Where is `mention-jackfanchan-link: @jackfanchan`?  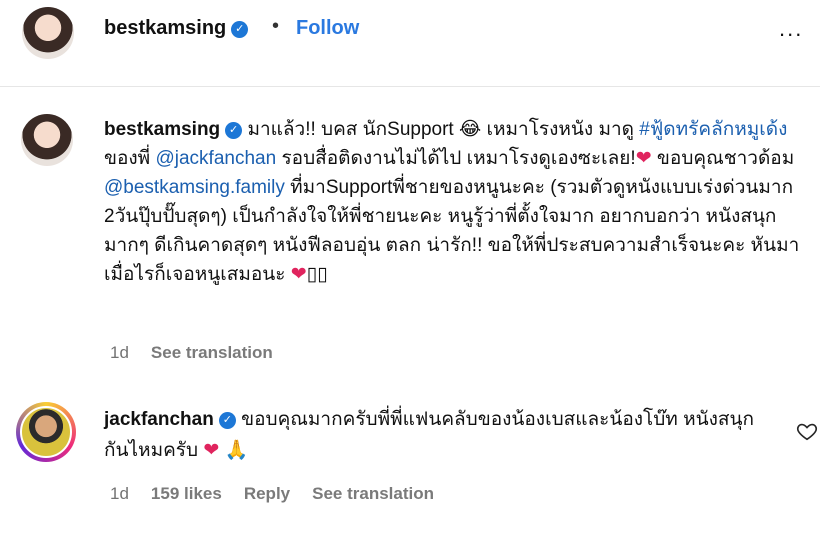
mention-jackfanchan-link: @jackfanchan is located at coordinates (215, 158).